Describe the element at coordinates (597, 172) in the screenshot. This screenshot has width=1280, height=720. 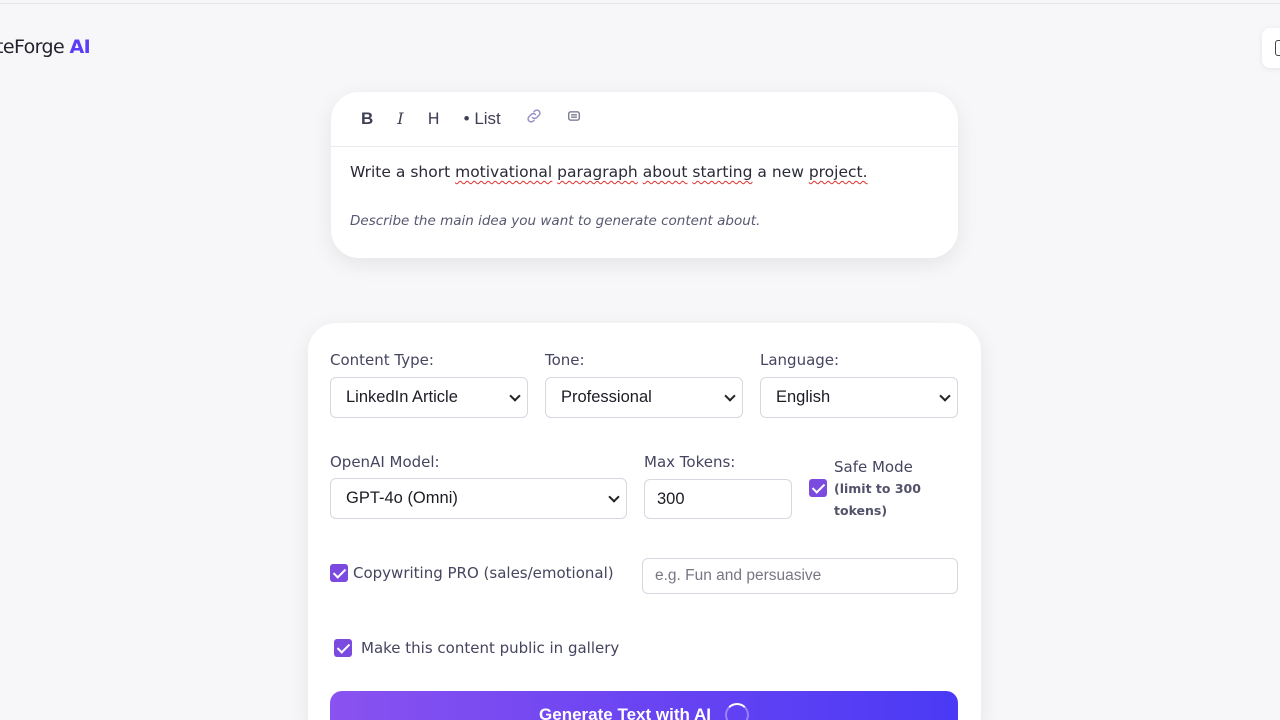
I see `misspelled-word: paragraph` at that location.